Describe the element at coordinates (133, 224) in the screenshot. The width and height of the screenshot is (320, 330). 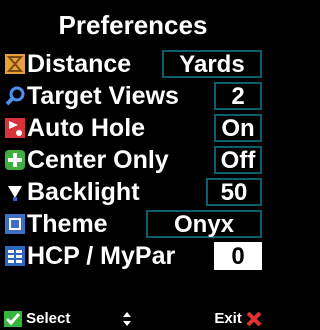
I see `setting-row-theme: Theme Onyx` at that location.